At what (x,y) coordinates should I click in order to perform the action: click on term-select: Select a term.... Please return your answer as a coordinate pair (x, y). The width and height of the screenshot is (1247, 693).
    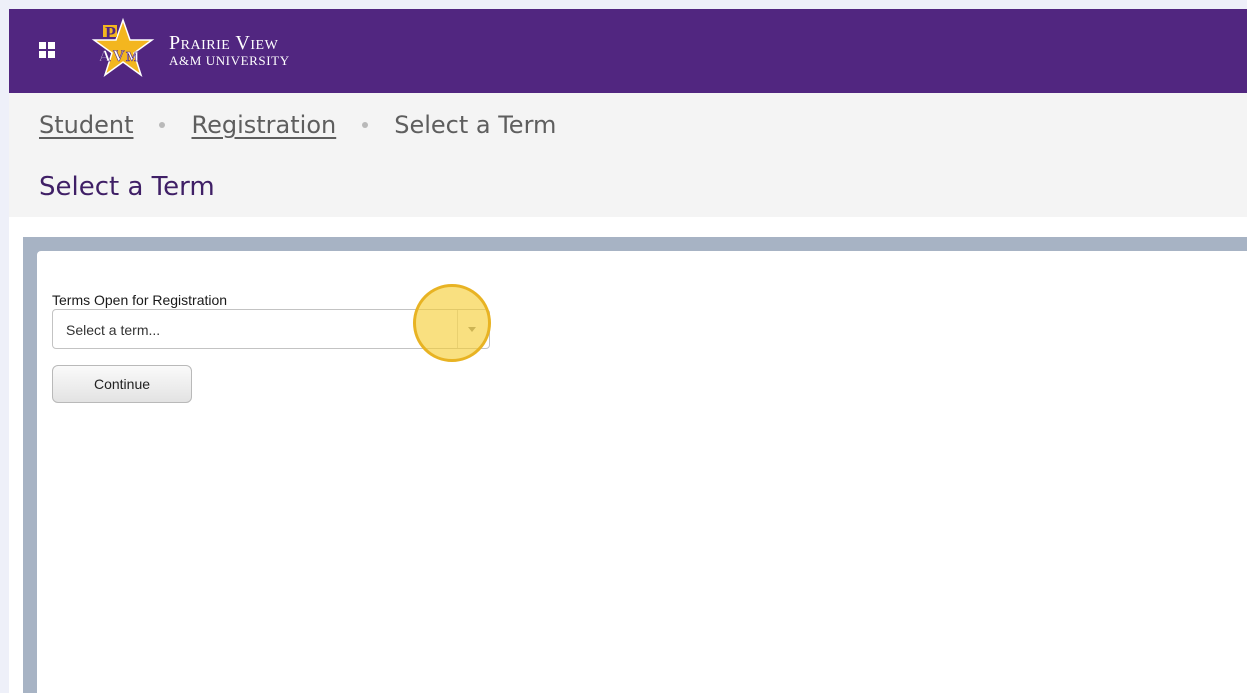
    Looking at the image, I should click on (271, 329).